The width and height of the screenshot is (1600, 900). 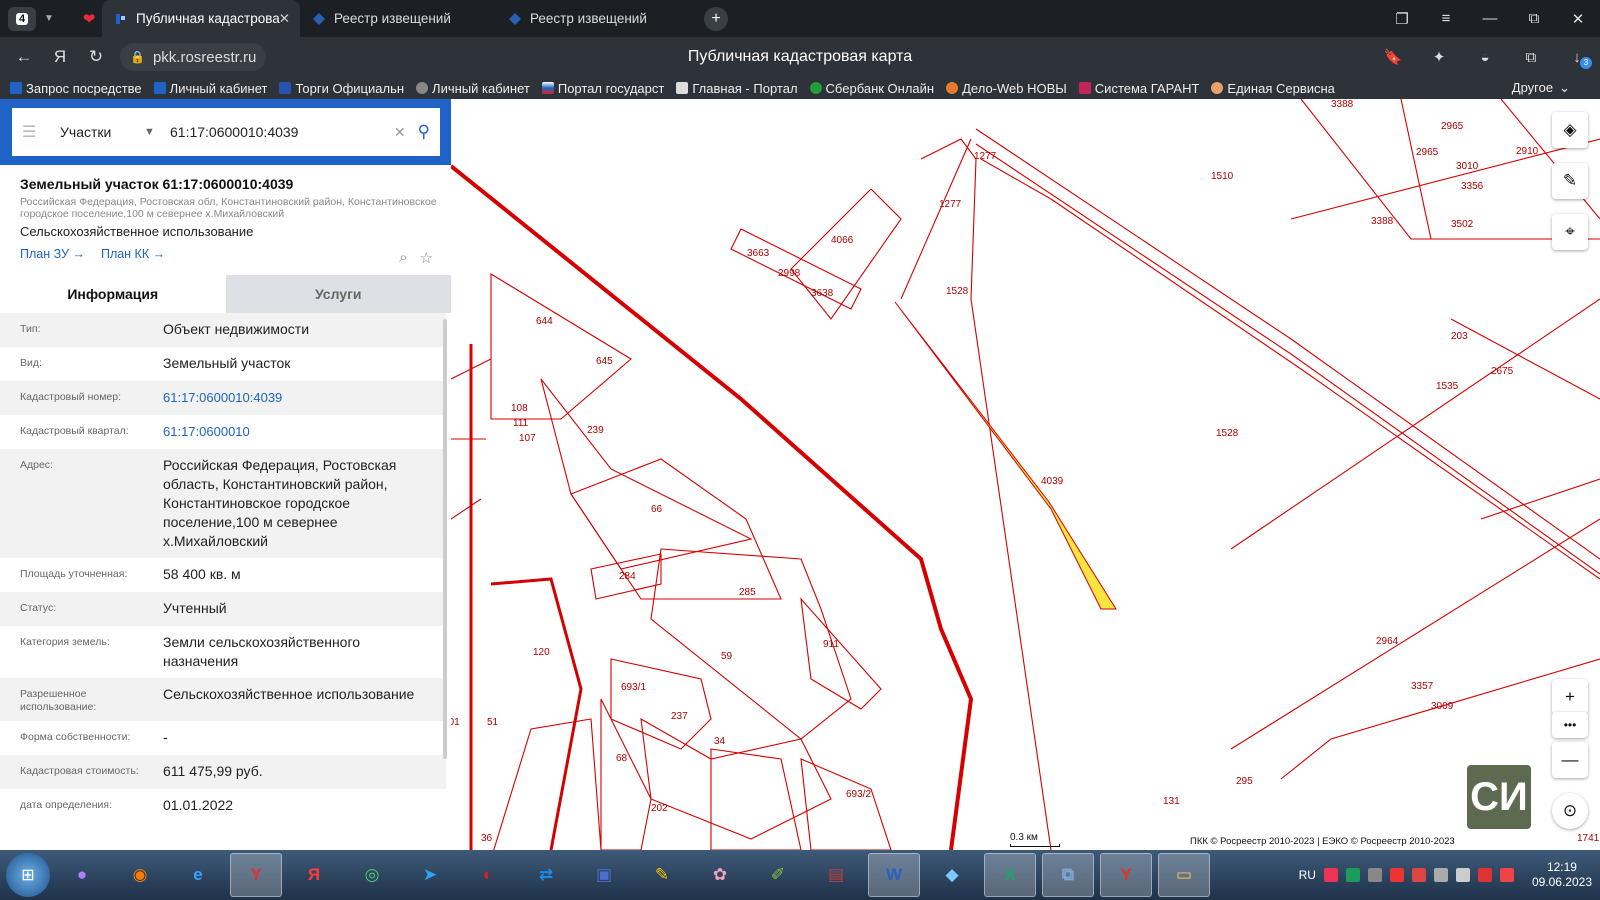 What do you see at coordinates (1010, 875) in the screenshot?
I see `excel-icon: X` at bounding box center [1010, 875].